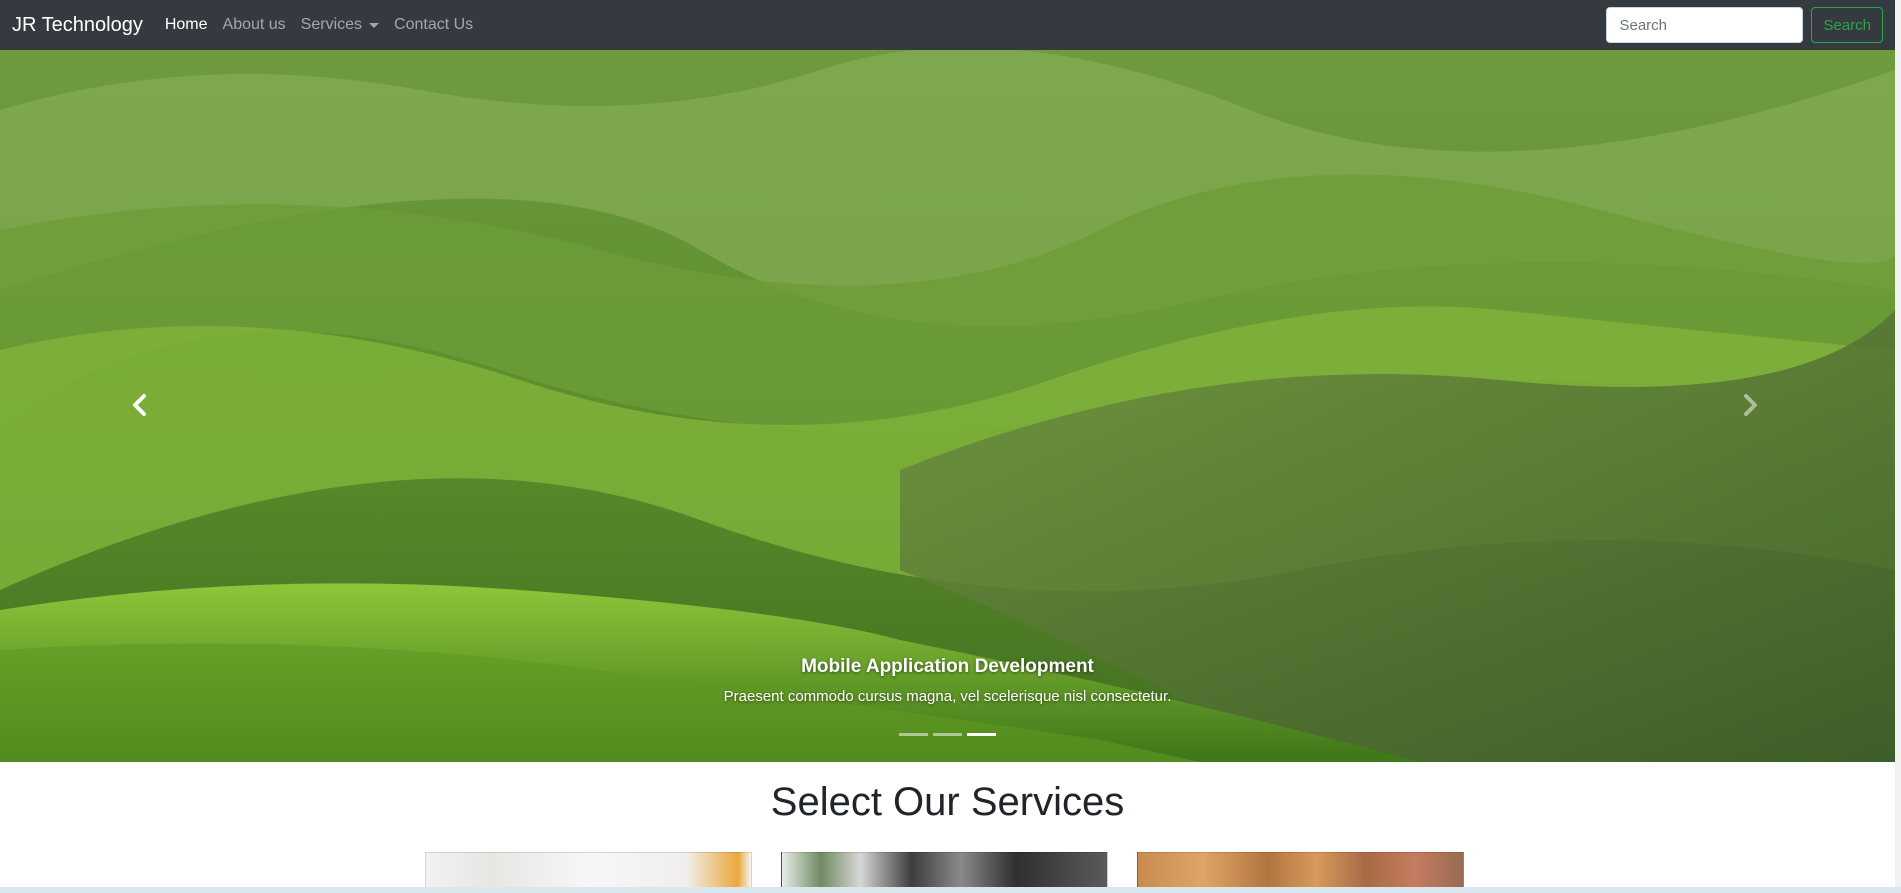  What do you see at coordinates (950, 890) in the screenshot?
I see `bottom-edge-strip` at bounding box center [950, 890].